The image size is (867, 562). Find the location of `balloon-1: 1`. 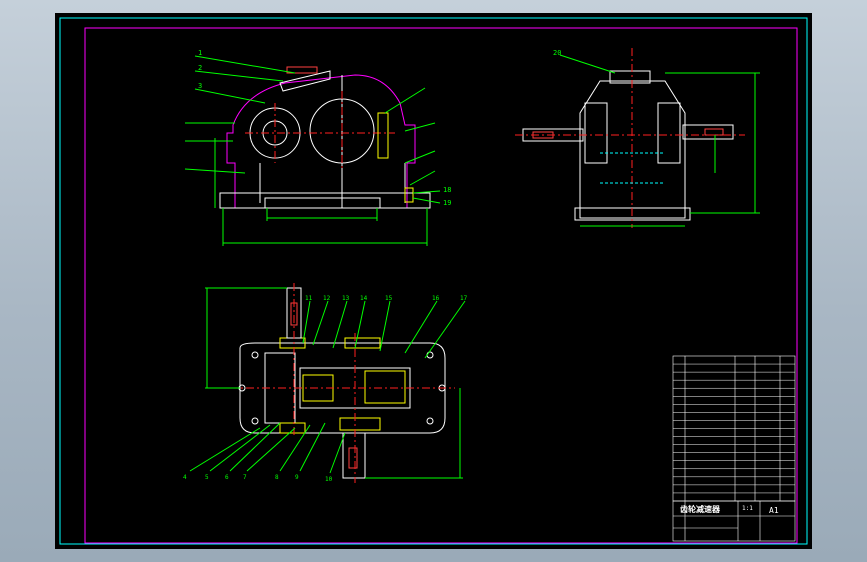

balloon-1: 1 is located at coordinates (200, 53).